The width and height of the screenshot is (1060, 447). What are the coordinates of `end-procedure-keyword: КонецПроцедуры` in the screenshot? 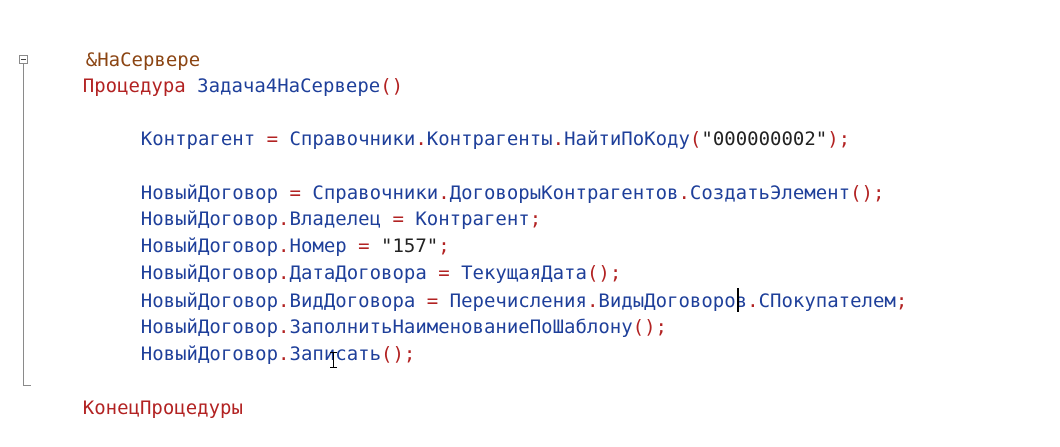 It's located at (162, 408).